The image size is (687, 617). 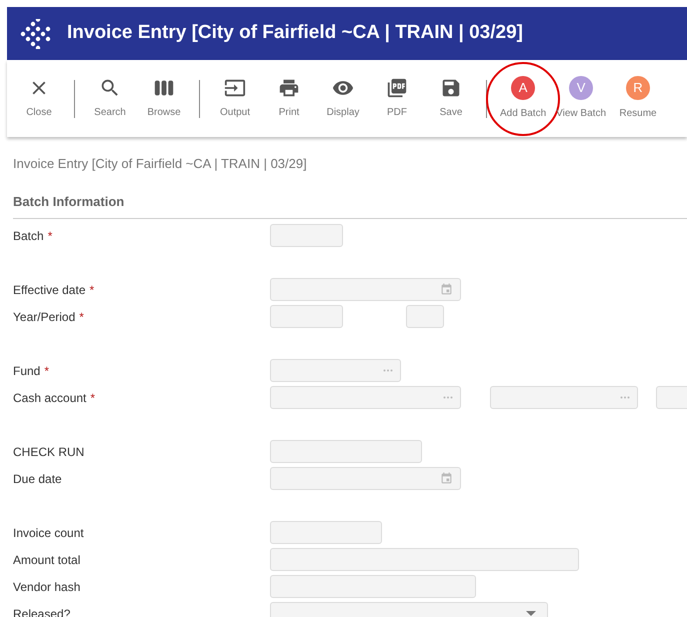 I want to click on toolbar-button: V View Batch, so click(x=581, y=98).